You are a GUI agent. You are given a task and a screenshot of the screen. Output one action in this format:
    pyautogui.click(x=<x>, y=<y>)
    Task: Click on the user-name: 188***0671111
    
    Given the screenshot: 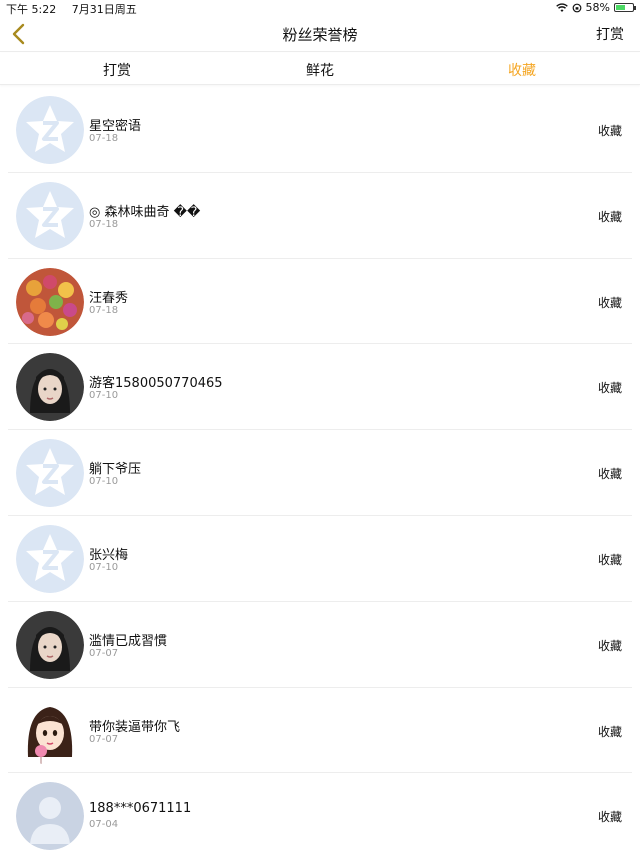 What is the action you would take?
    pyautogui.click(x=140, y=809)
    